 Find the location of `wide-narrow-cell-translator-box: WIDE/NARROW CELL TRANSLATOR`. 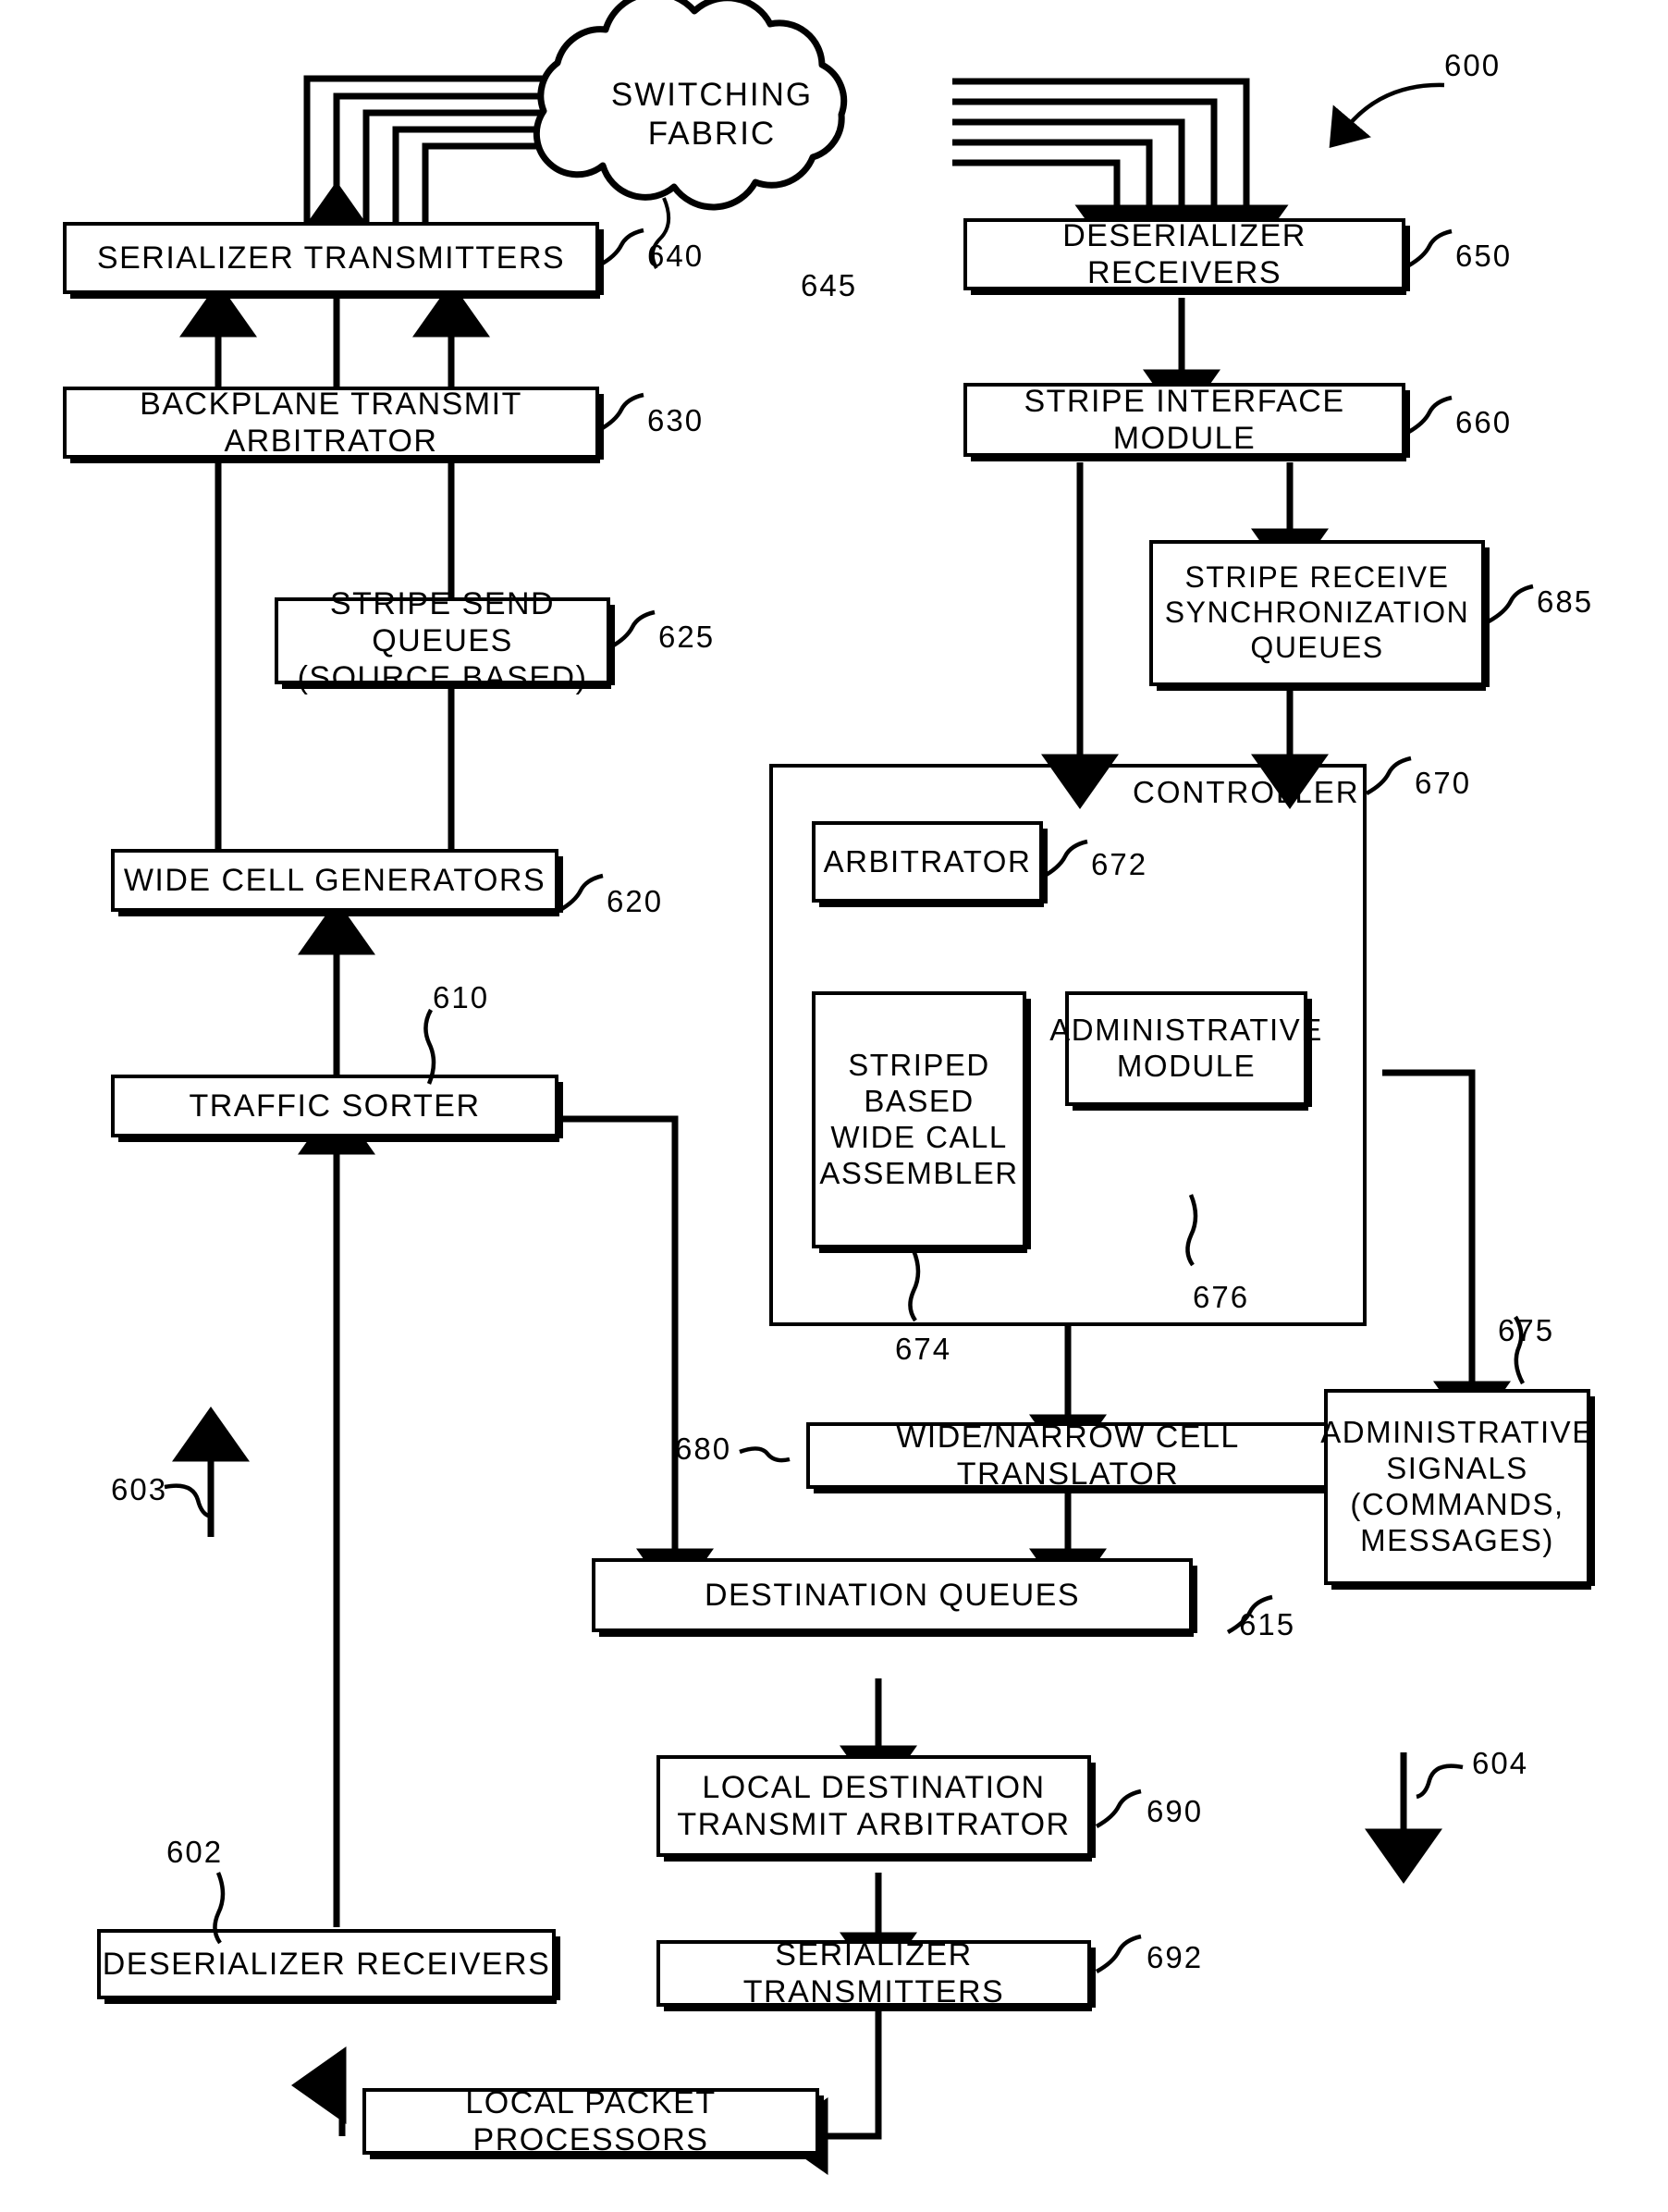

wide-narrow-cell-translator-box: WIDE/NARROW CELL TRANSLATOR is located at coordinates (1070, 1456).